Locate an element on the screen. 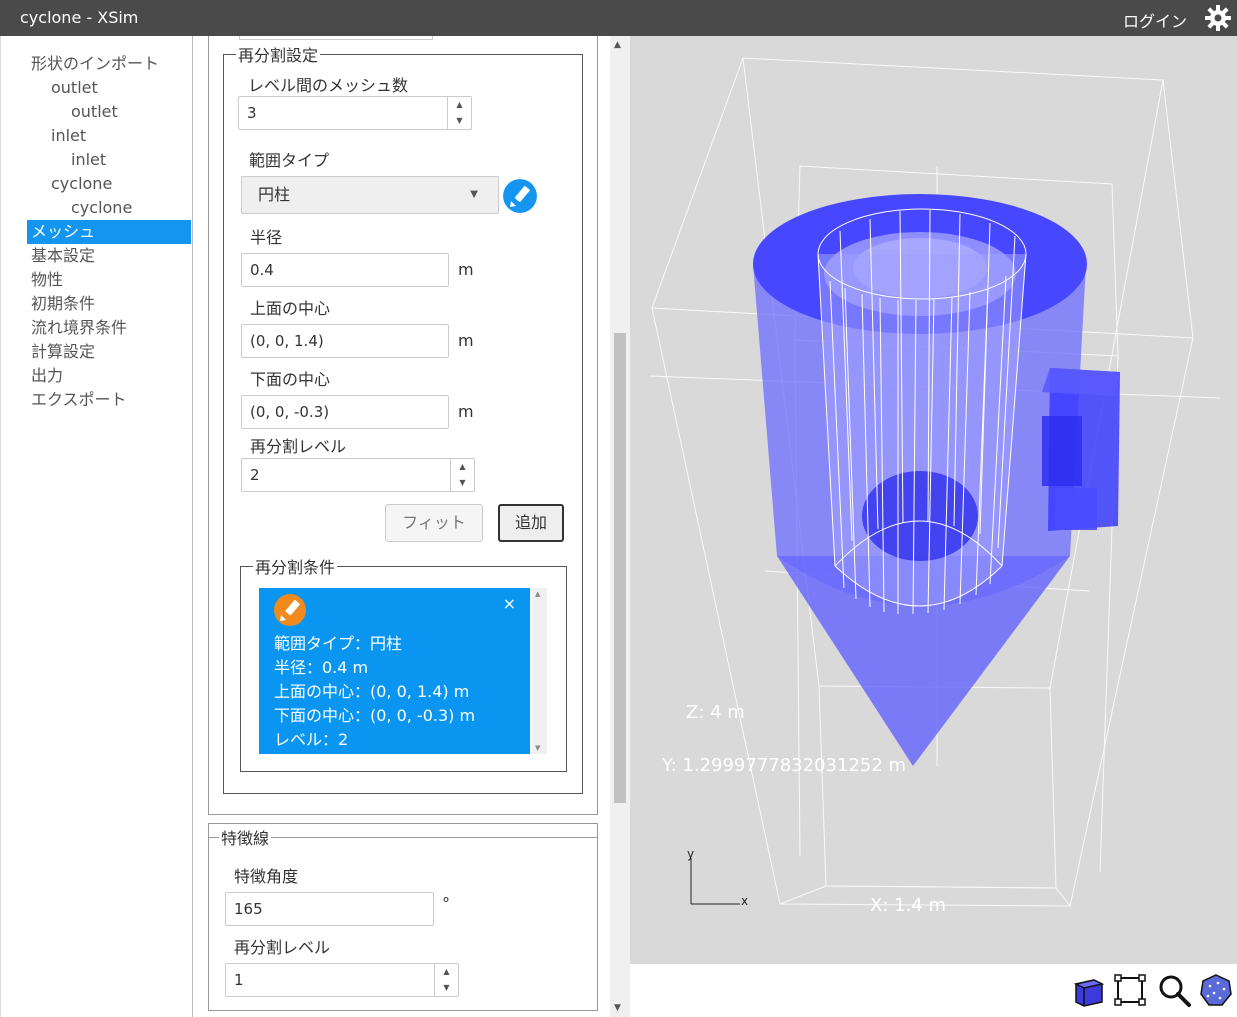 The width and height of the screenshot is (1237, 1017). condition-radius: 半径：0.4 m is located at coordinates (321, 667).